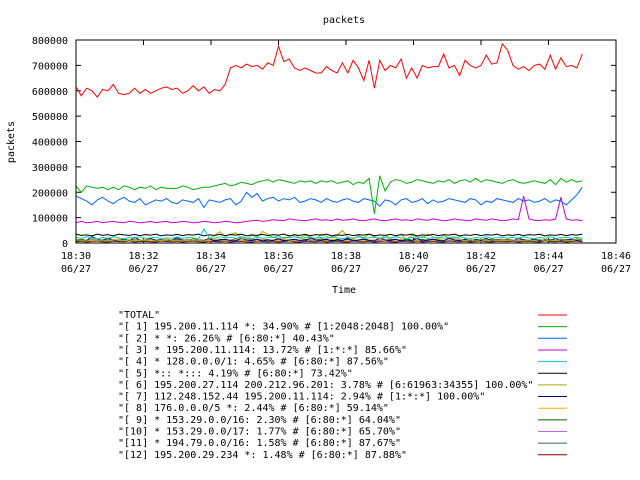  Describe the element at coordinates (65, 244) in the screenshot. I see `y-tick-label: 0` at that location.